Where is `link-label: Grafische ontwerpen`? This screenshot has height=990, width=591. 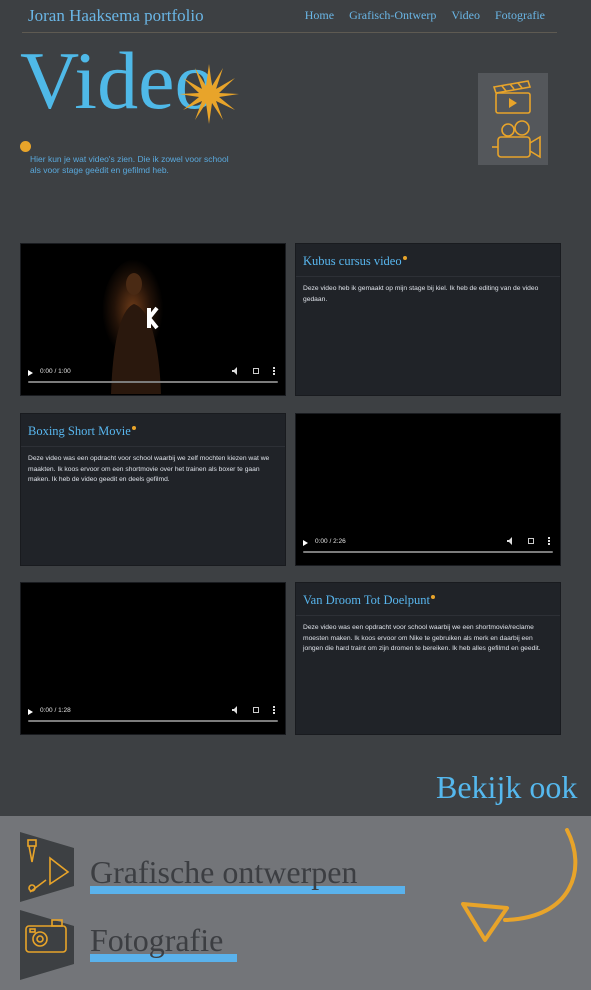
link-label: Grafische ontwerpen is located at coordinates (223, 872).